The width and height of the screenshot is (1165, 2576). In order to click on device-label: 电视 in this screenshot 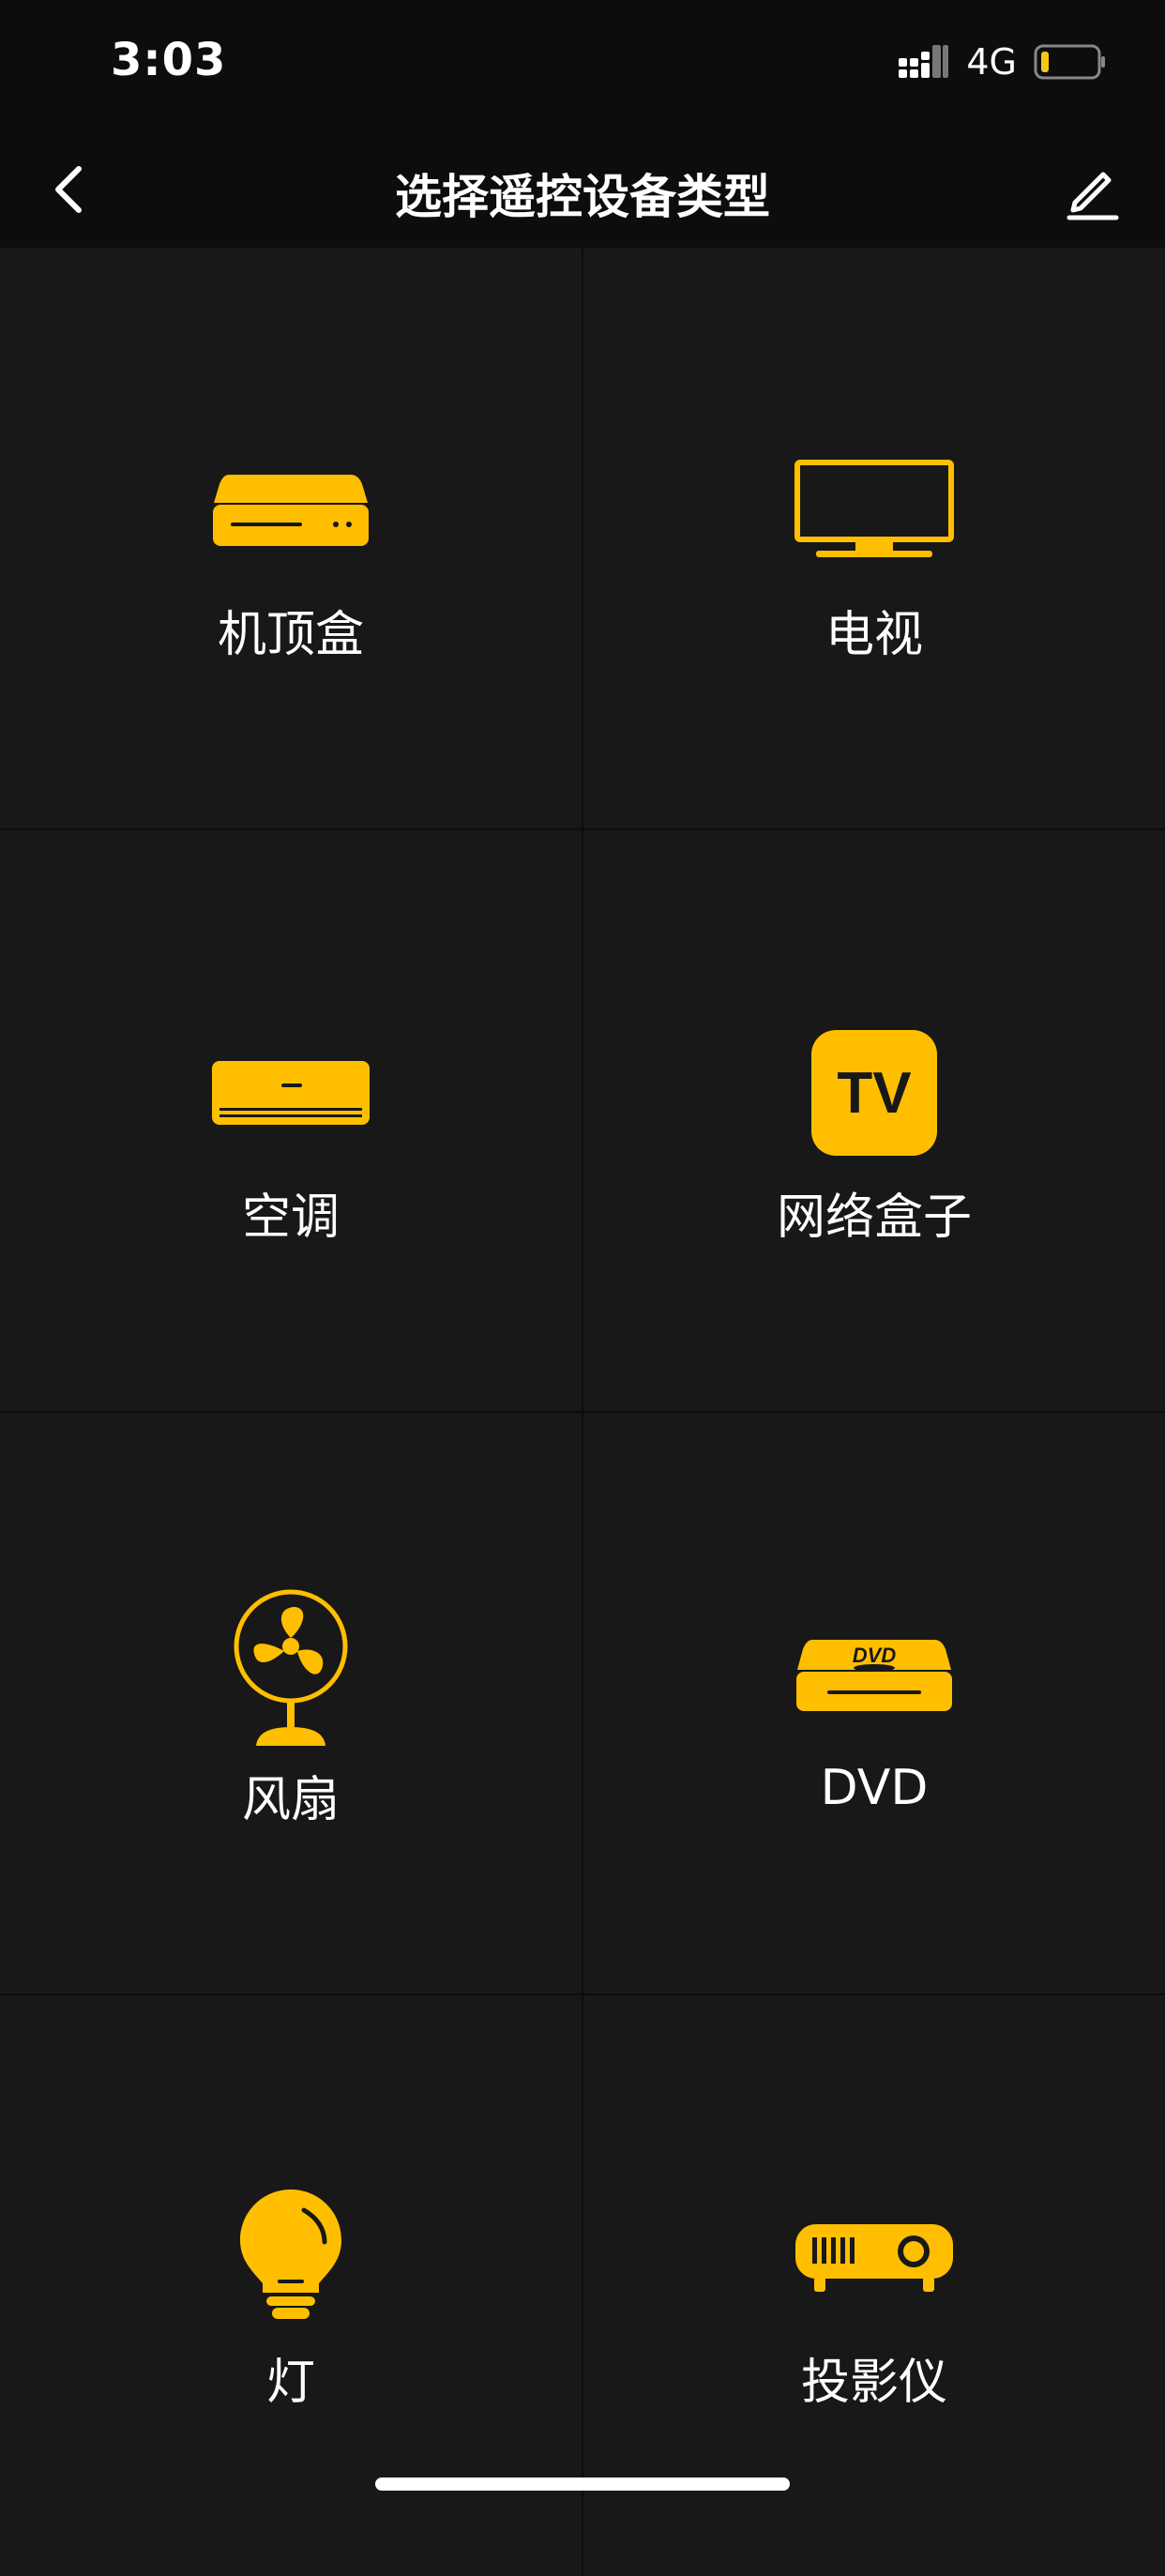, I will do `click(874, 635)`.